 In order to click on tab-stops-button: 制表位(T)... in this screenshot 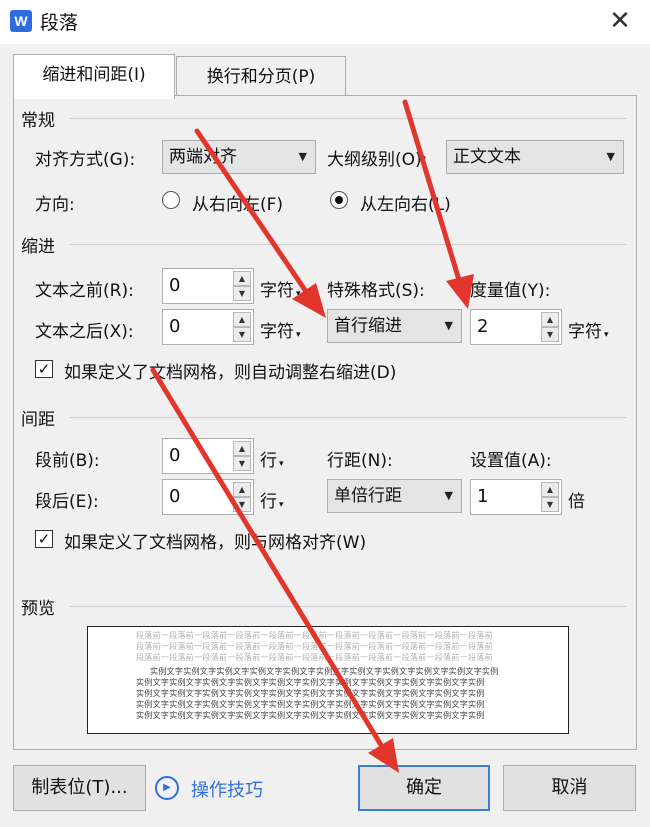, I will do `click(79, 788)`.